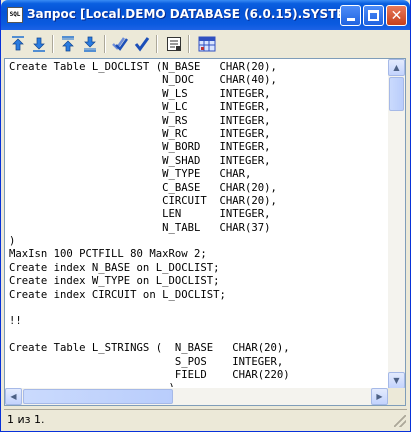  Describe the element at coordinates (15, 321) in the screenshot. I see `code-line: !!` at that location.